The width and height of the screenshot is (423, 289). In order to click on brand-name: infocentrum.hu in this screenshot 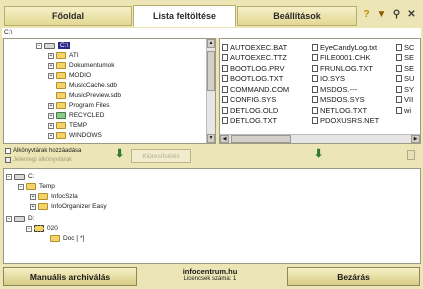, I will do `click(210, 271)`.